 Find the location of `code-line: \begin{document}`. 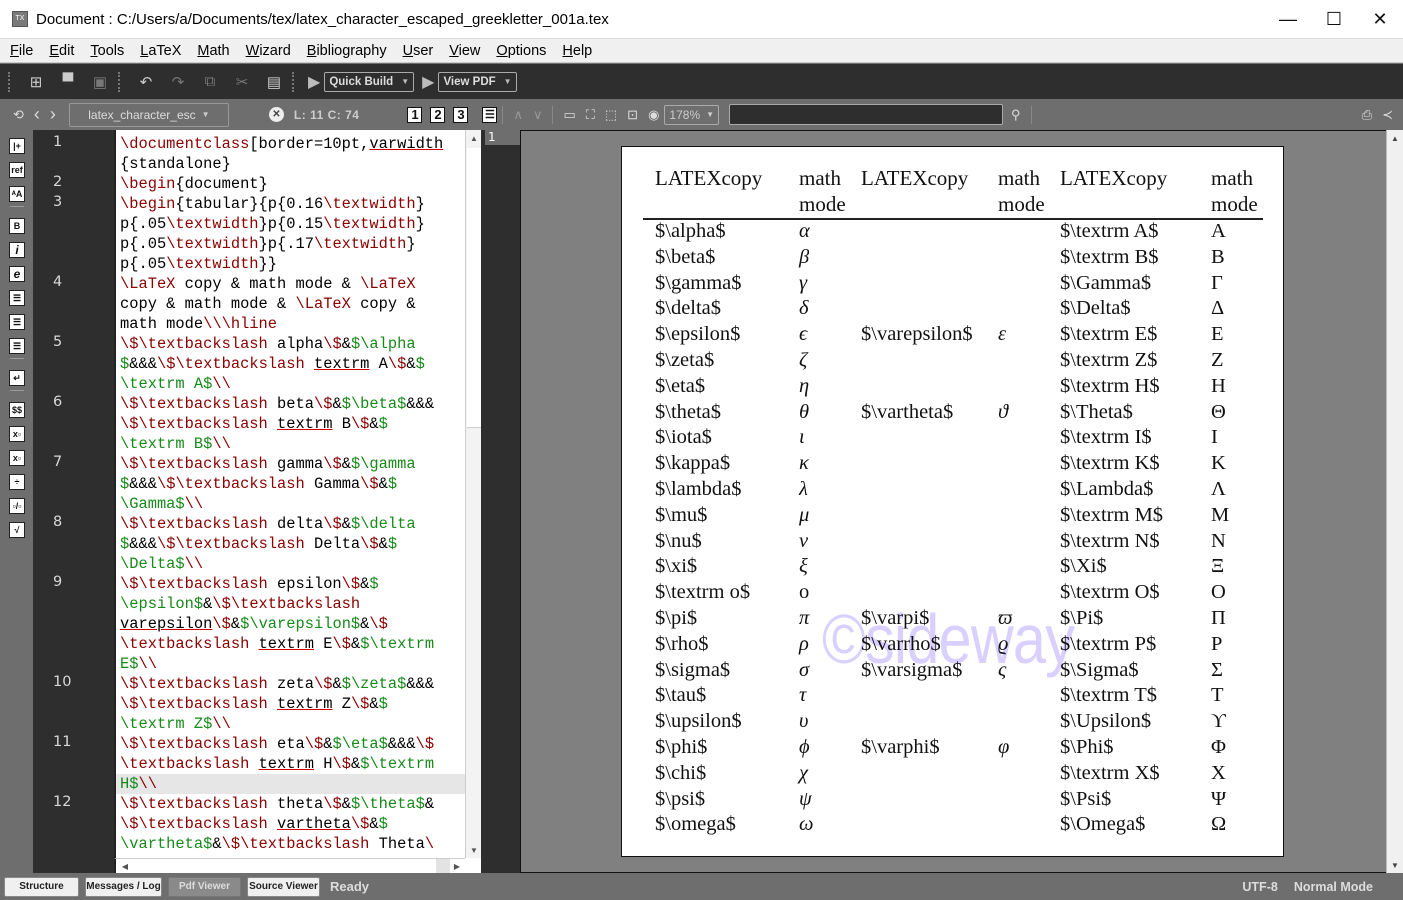

code-line: \begin{document} is located at coordinates (290, 184).